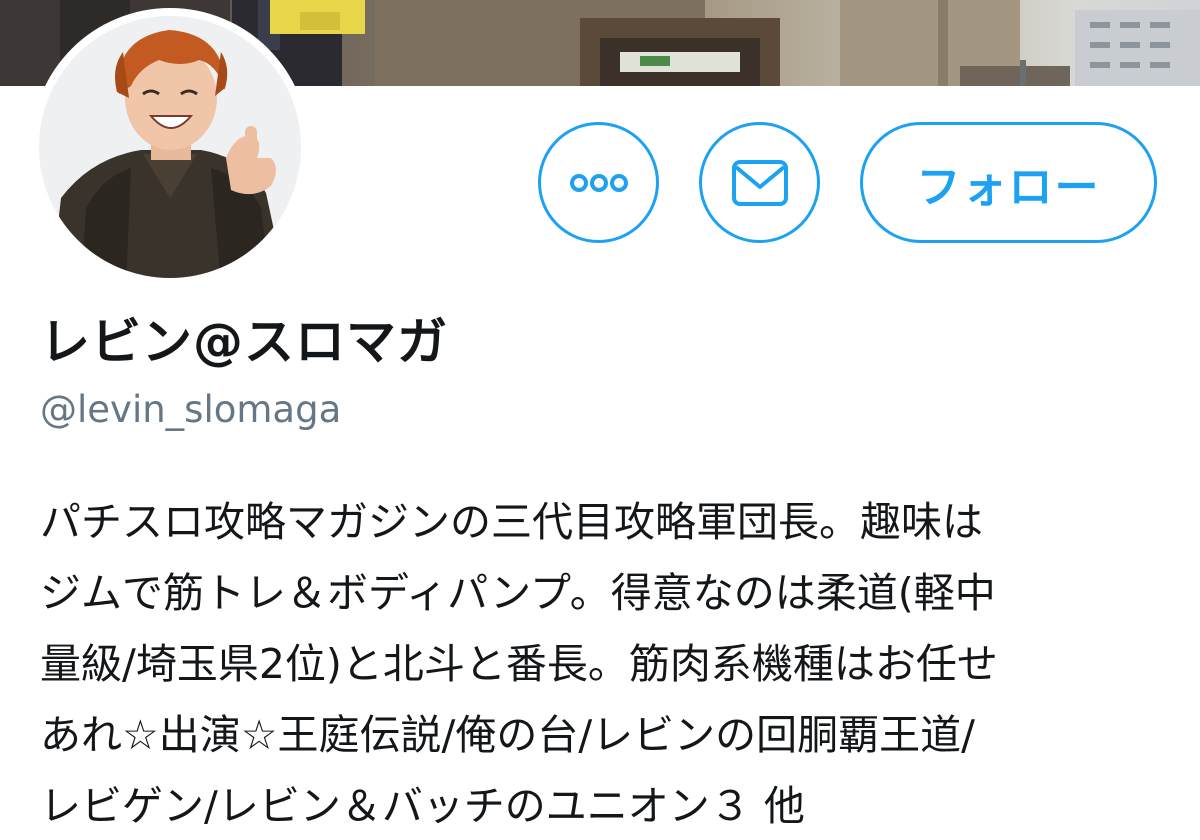 This screenshot has width=1200, height=840. What do you see at coordinates (507, 735) in the screenshot?
I see `bio-line: あれ☆出演☆王庭伝説/俺の台/レビンの回胴覇王道/` at bounding box center [507, 735].